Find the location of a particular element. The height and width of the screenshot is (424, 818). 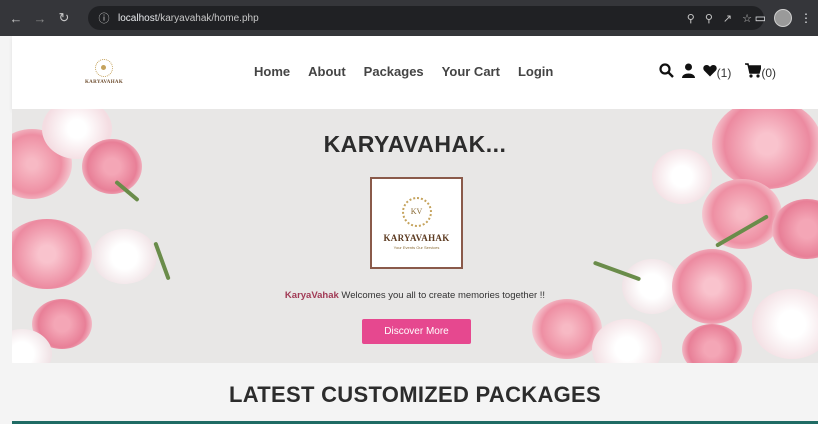

url-path: /karyavahak/home.php is located at coordinates (208, 18).